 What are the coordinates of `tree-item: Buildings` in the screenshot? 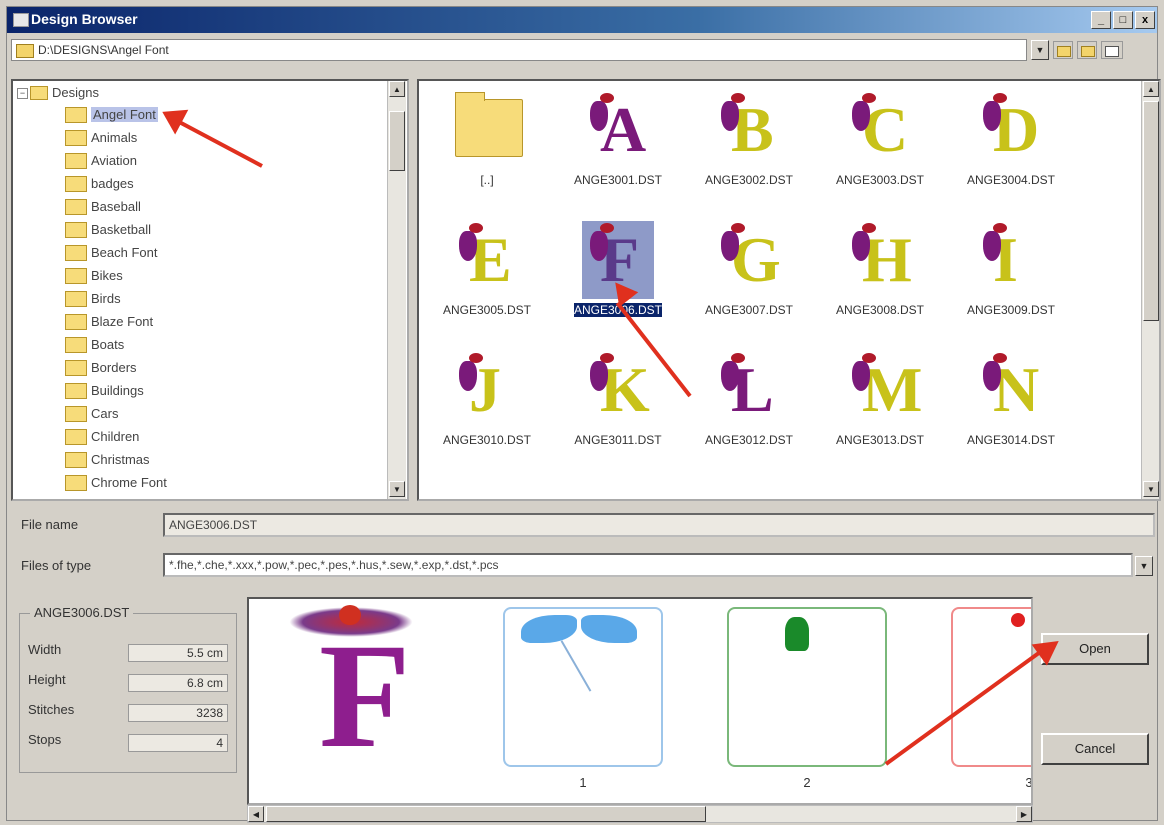 It's located at (104, 391).